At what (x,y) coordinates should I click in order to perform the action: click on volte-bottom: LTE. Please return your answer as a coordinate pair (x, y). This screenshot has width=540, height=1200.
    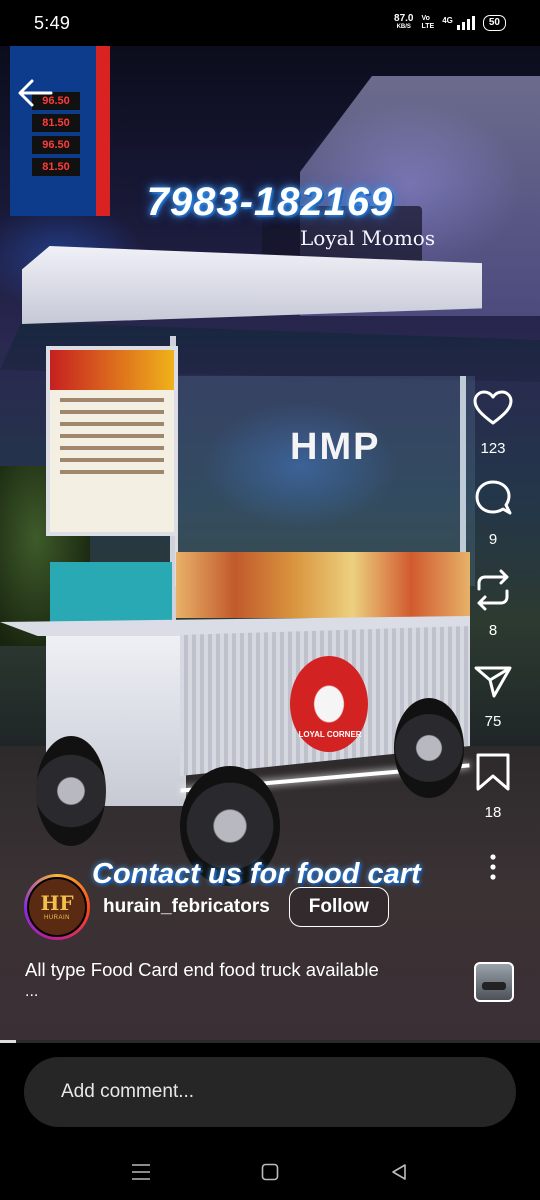
    Looking at the image, I should click on (428, 26).